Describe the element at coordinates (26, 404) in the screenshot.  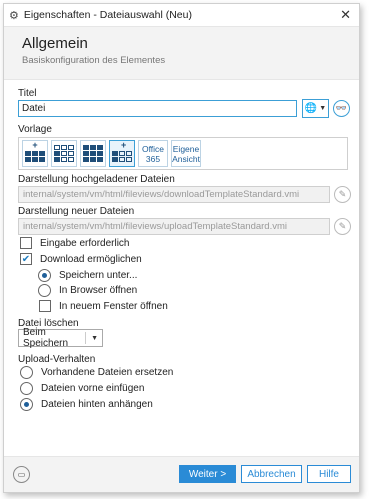
I see `radio-append` at that location.